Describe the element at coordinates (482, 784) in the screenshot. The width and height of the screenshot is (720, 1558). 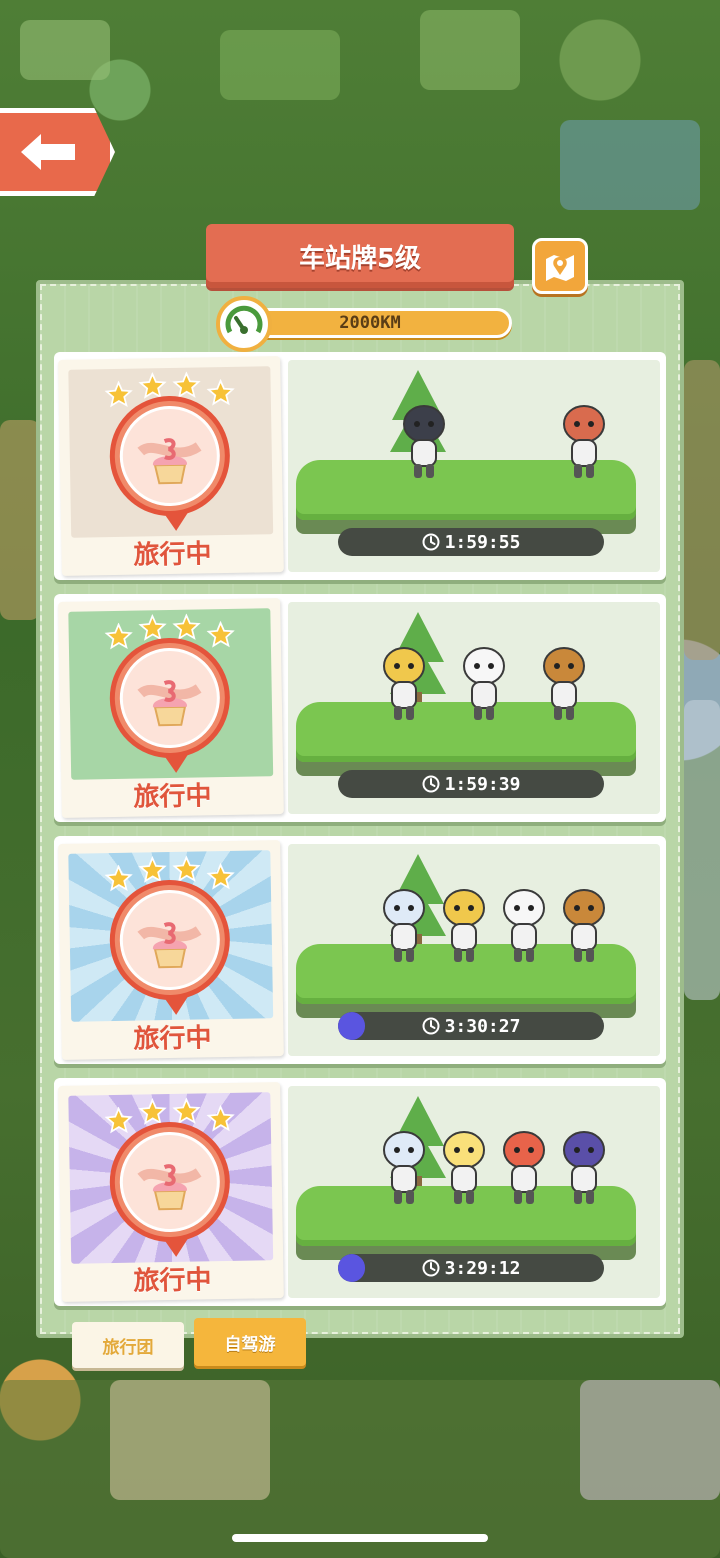
I see `trip-time-remaining: 1:59:39` at that location.